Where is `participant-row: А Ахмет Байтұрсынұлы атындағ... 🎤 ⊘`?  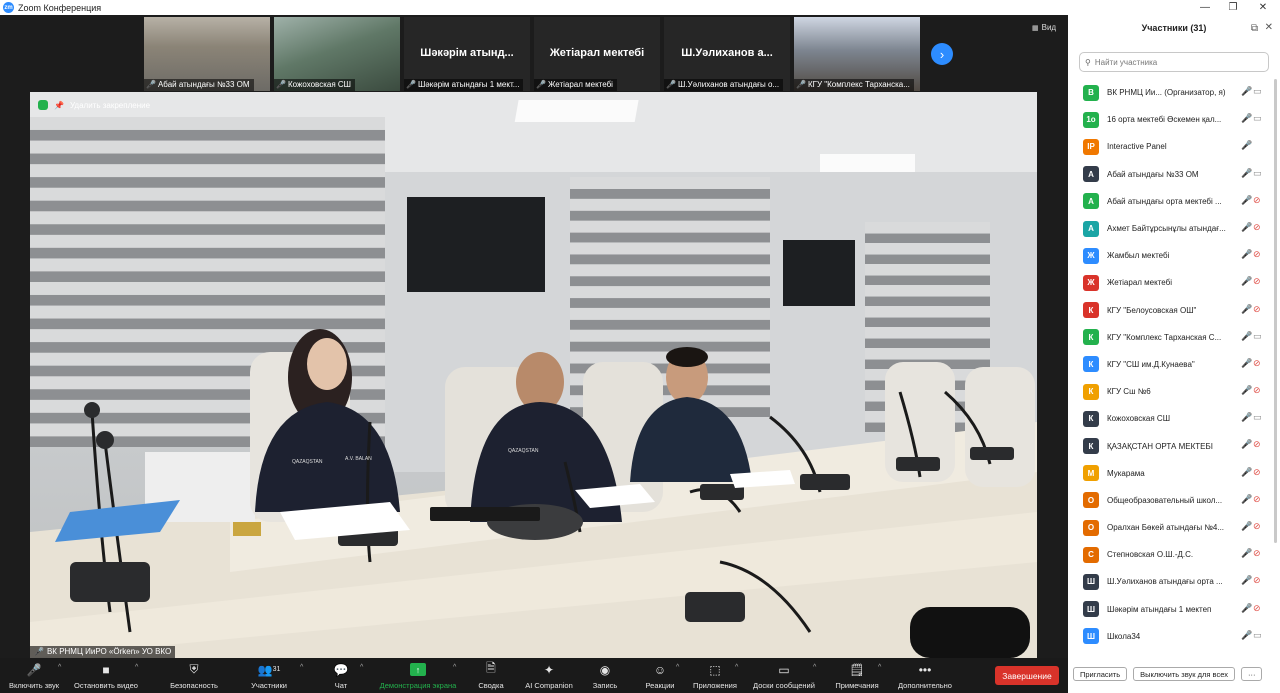 participant-row: А Ахмет Байтұрсынұлы атындағ... 🎤 ⊘ is located at coordinates (1170, 228).